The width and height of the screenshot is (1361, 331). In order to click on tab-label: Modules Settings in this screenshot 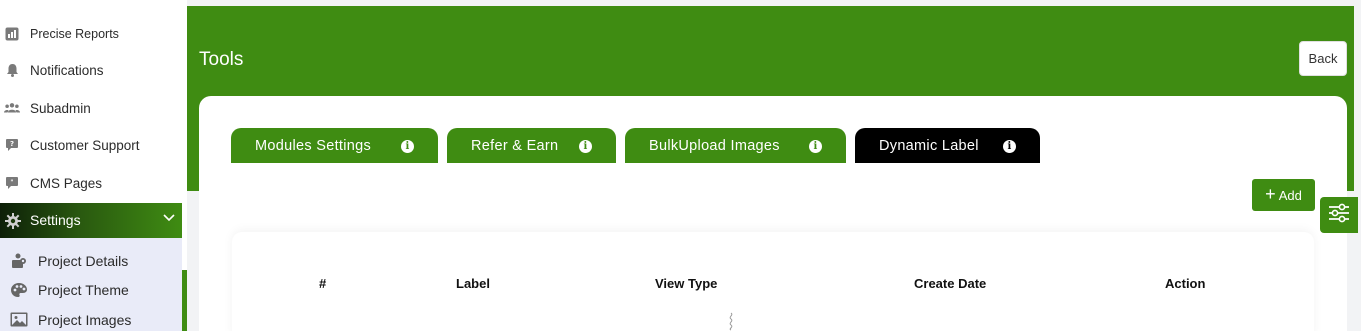, I will do `click(313, 145)`.